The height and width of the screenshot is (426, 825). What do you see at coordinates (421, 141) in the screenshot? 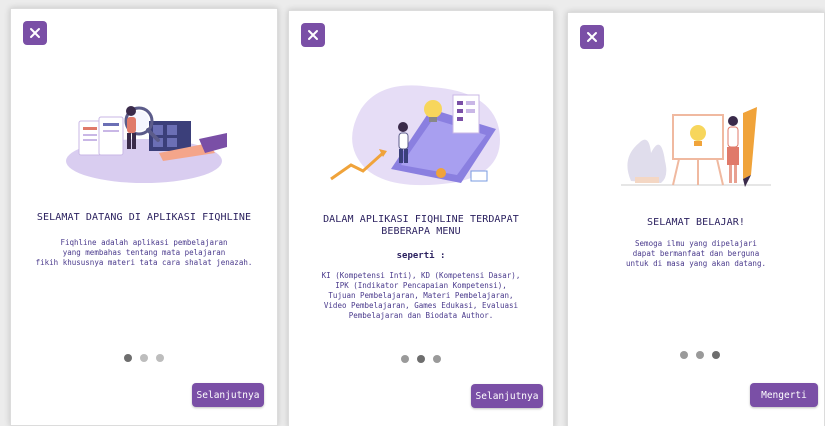
I see `menu-dashboard-illustration` at bounding box center [421, 141].